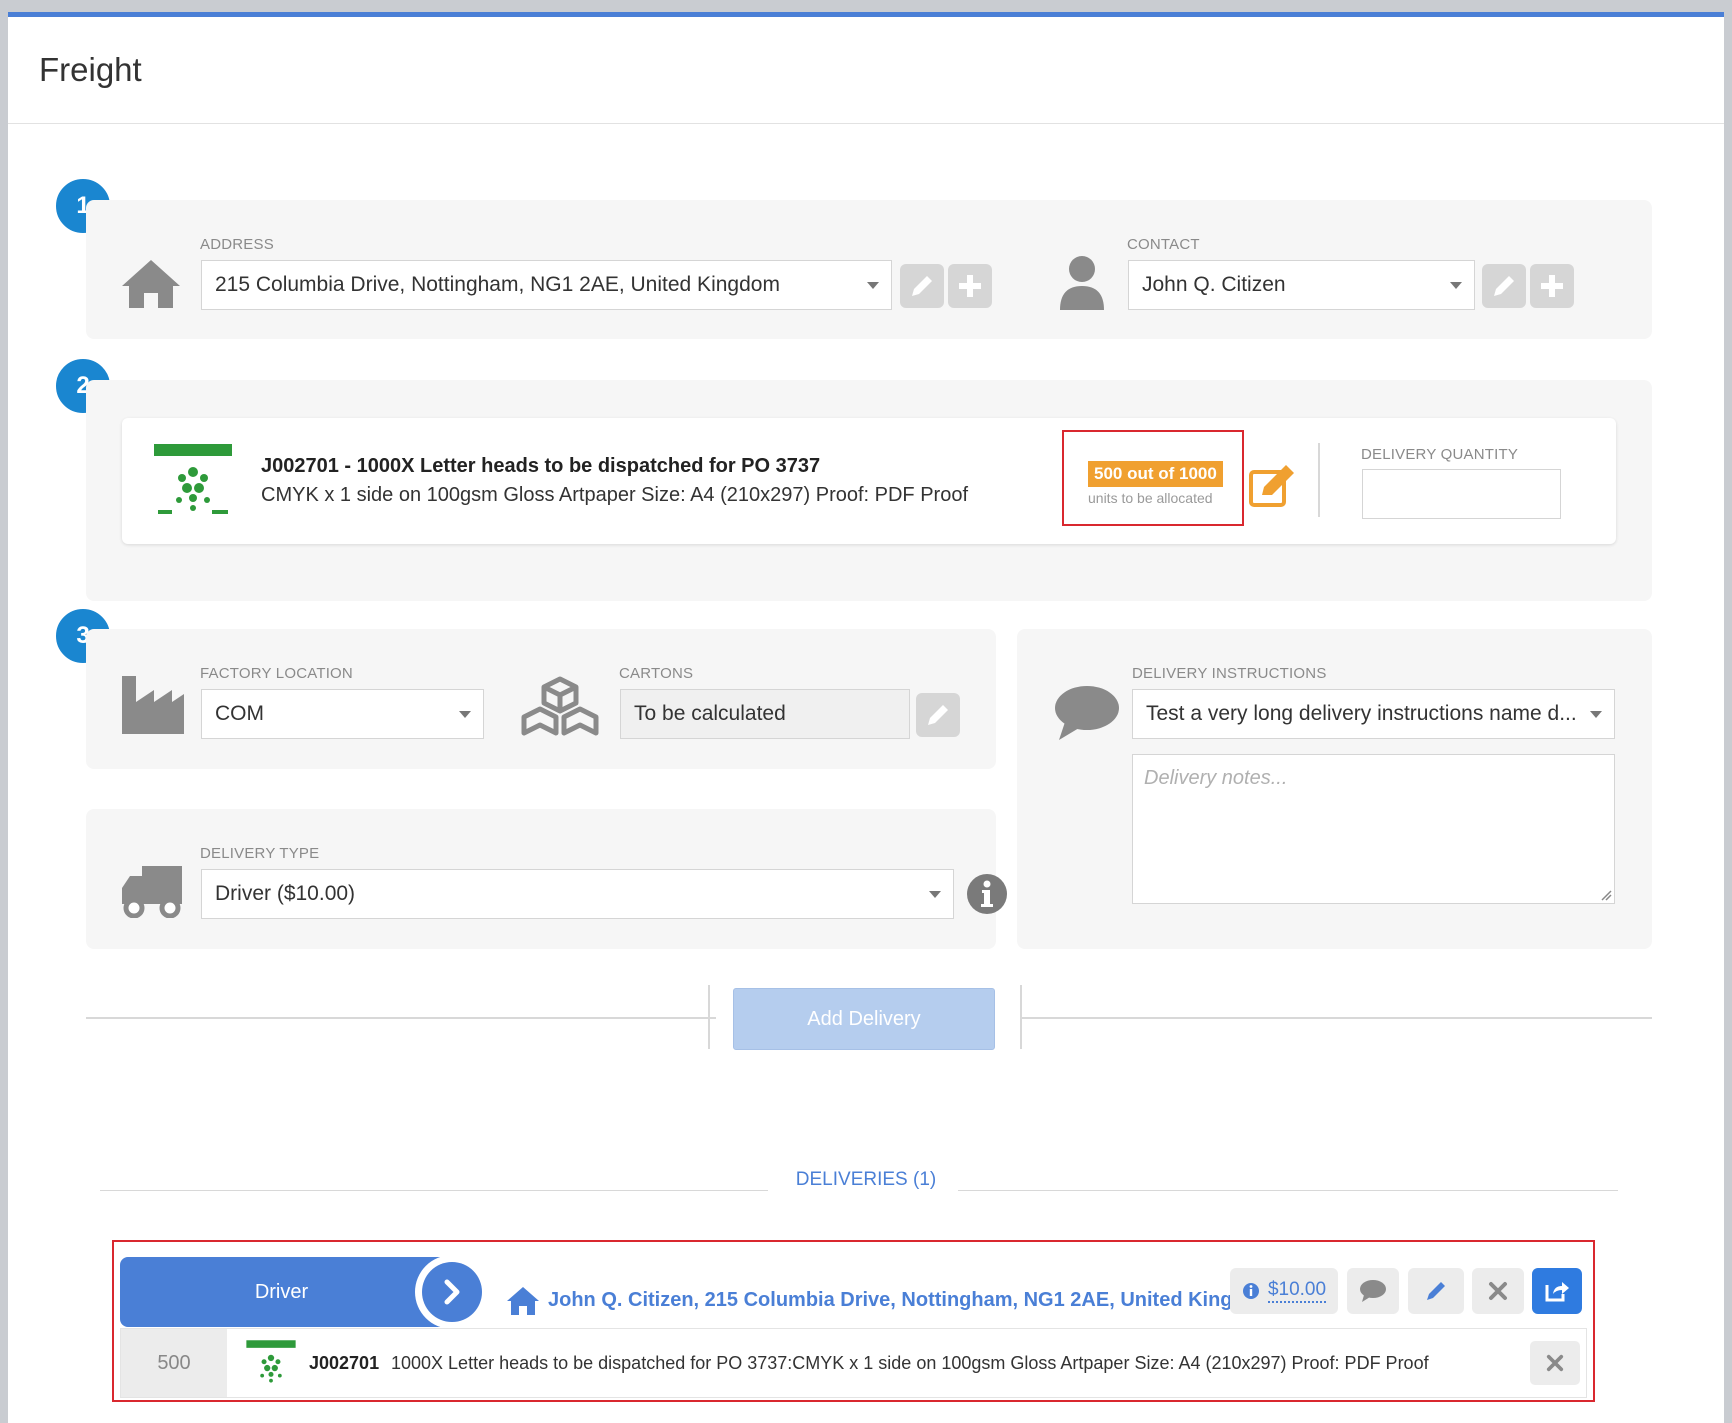 The image size is (1732, 1423). Describe the element at coordinates (1461, 494) in the screenshot. I see `delivery-quantity-input` at that location.